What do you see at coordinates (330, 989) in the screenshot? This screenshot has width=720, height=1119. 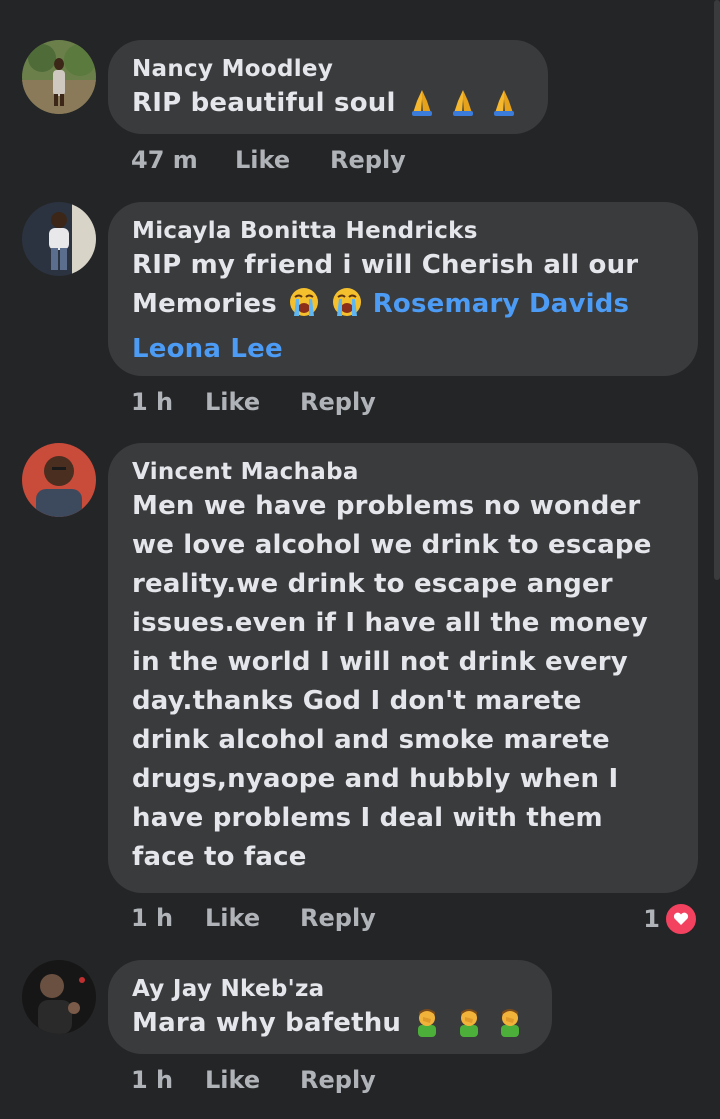 I see `comment-author: Ay Jay Nkeb'za` at bounding box center [330, 989].